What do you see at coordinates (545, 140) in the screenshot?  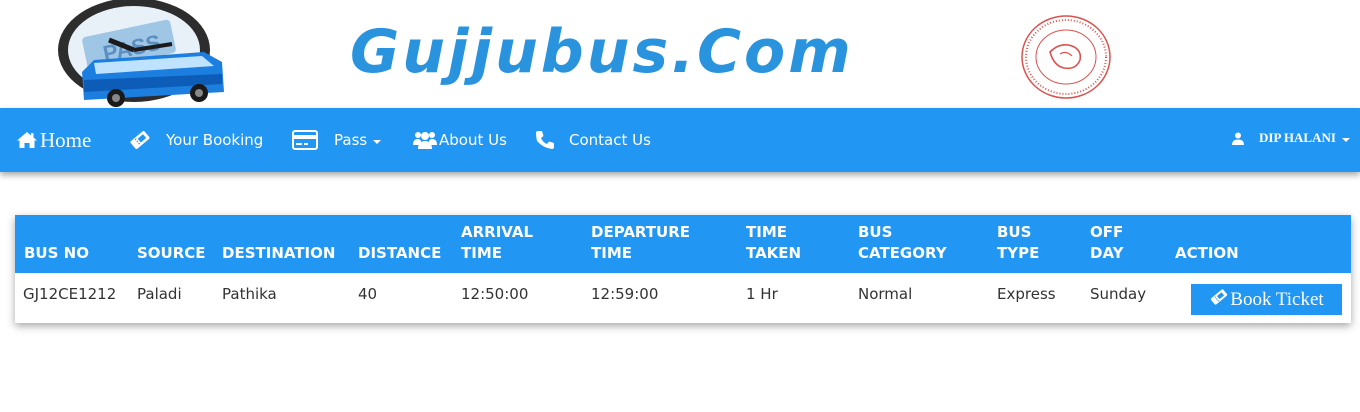 I see `phone-icon` at bounding box center [545, 140].